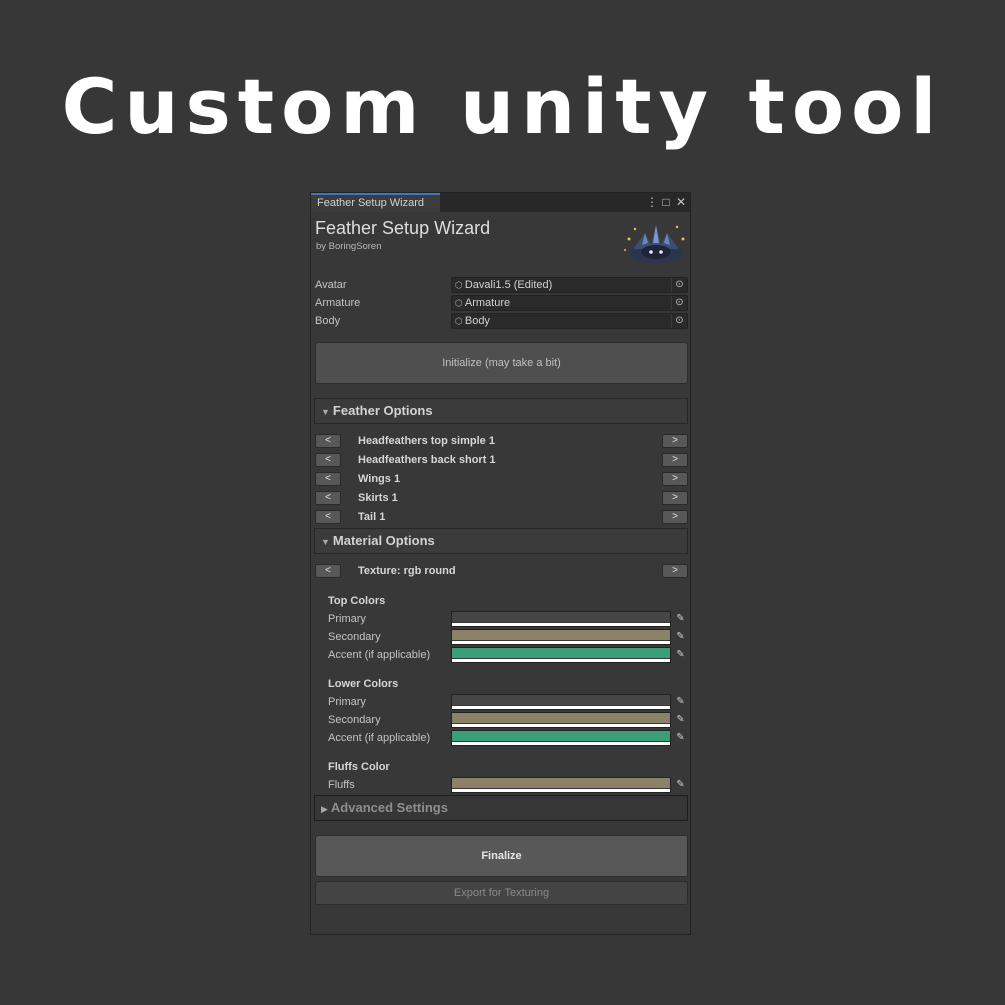 Image resolution: width=1005 pixels, height=1005 pixels. Describe the element at coordinates (666, 202) in the screenshot. I see `maximize-icon: □` at that location.